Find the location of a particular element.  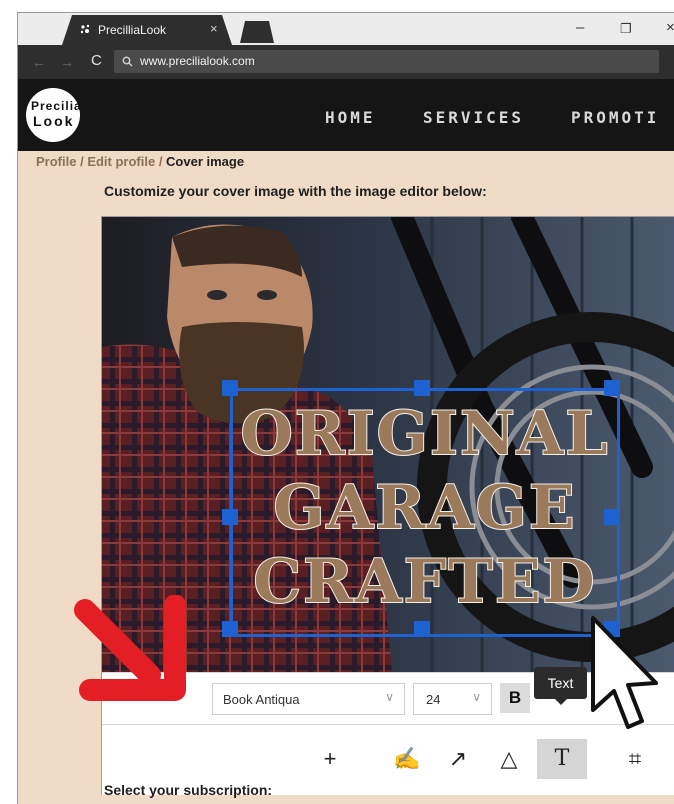

address-bar: ← → C www.precilialook.com is located at coordinates (346, 62).